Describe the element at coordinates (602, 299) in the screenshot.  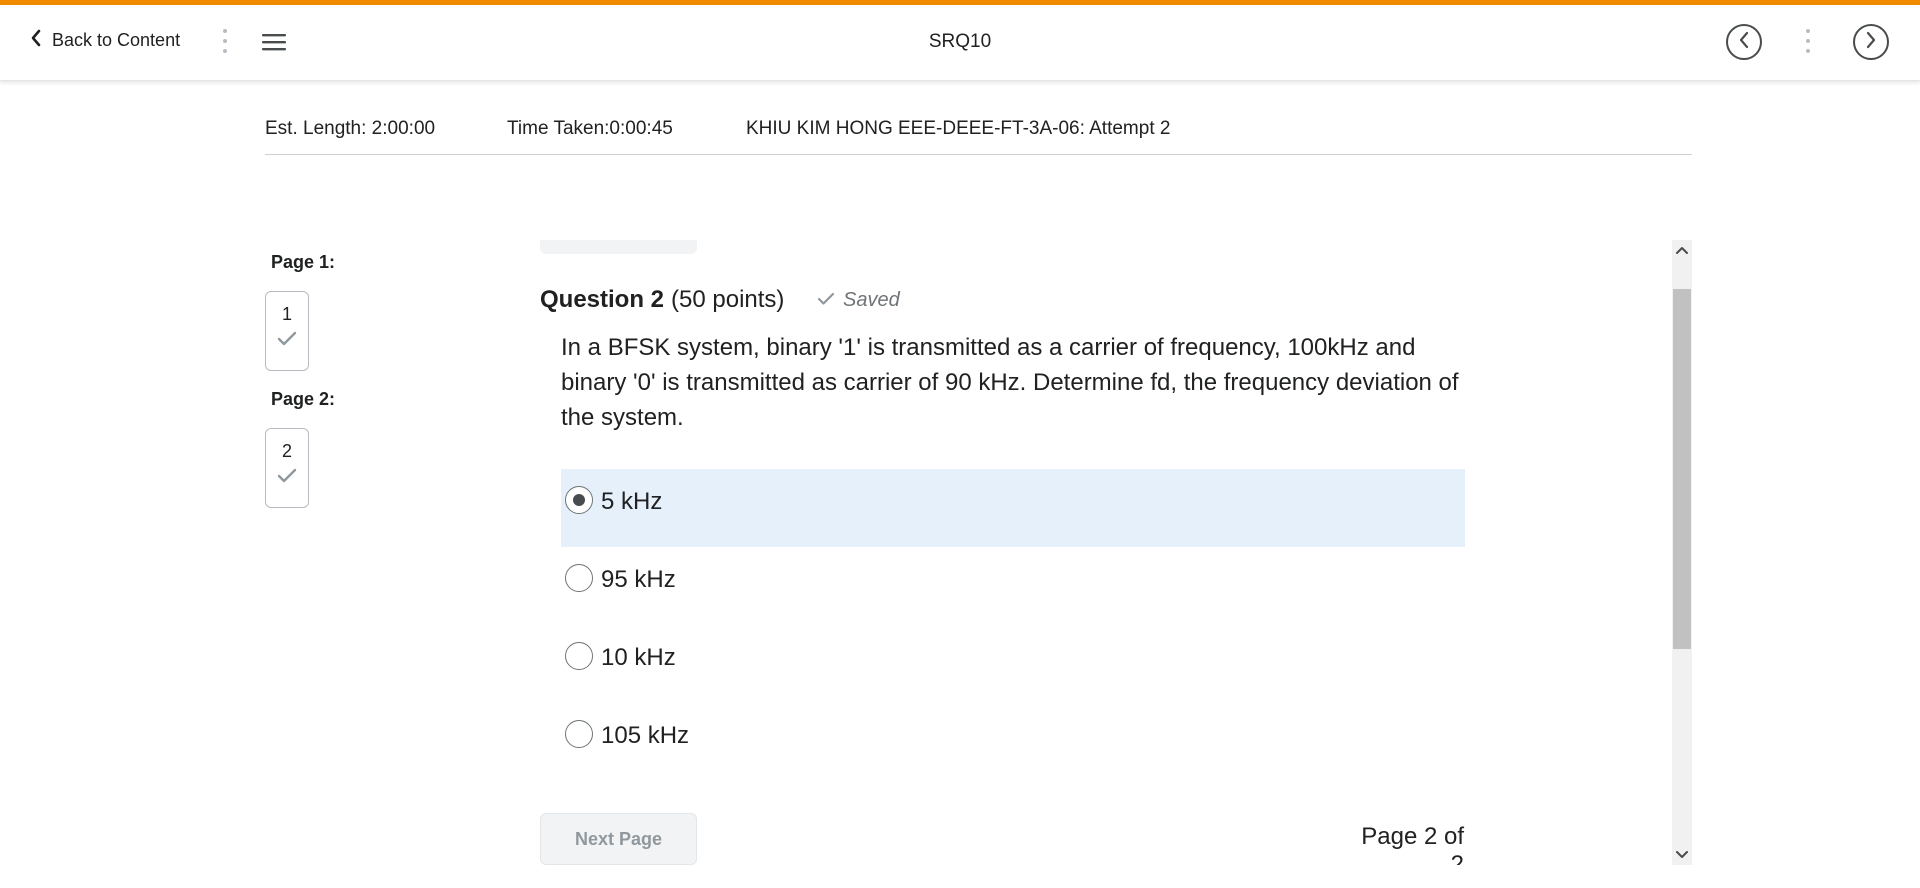
I see `question-title: Question 2` at that location.